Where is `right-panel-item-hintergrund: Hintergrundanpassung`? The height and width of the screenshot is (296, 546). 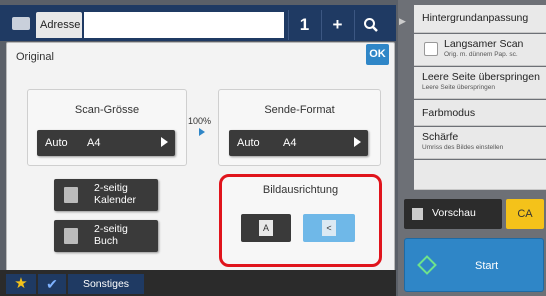
right-panel-item-hintergrund: Hintergrundanpassung is located at coordinates (480, 19).